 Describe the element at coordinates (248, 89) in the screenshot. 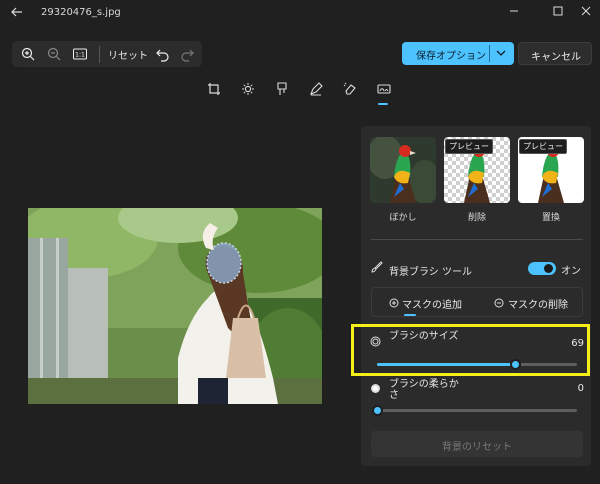

I see `brightness-icon` at that location.